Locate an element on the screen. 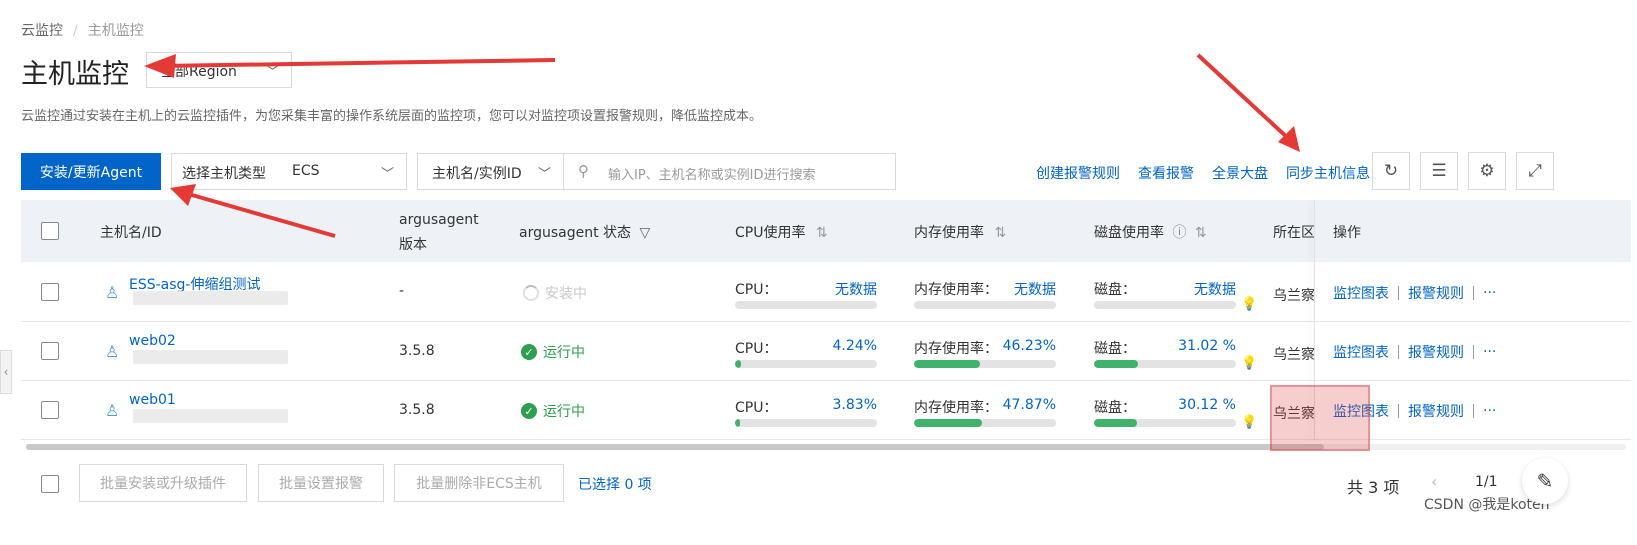 This screenshot has height=545, width=1637. host-type-select: 选择主机类型 ECS ﹀ is located at coordinates (289, 171).